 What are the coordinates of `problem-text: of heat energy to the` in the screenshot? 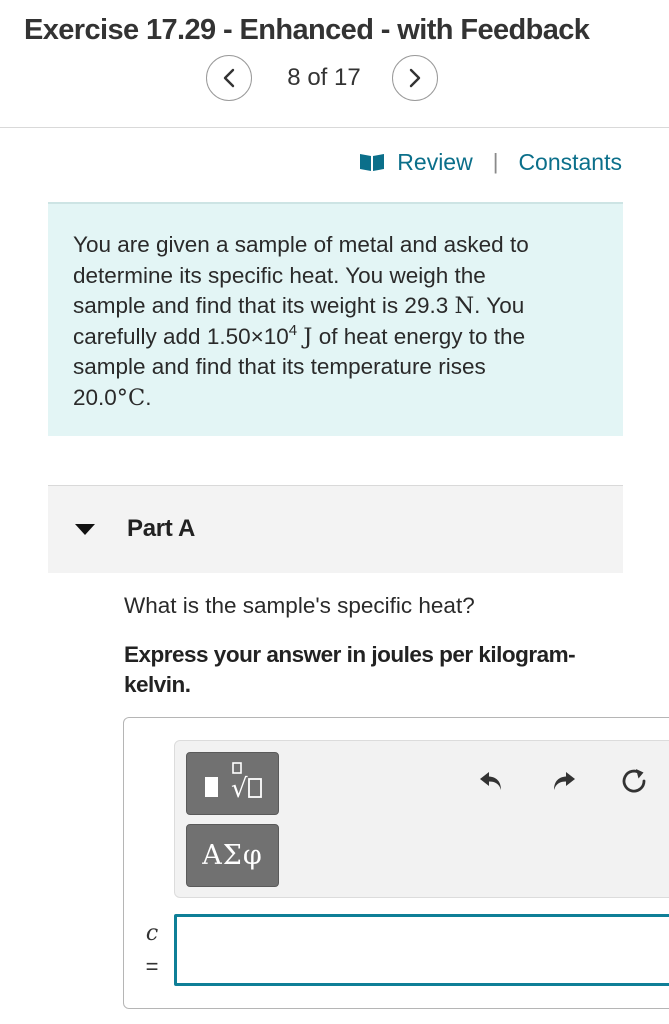 It's located at (419, 336).